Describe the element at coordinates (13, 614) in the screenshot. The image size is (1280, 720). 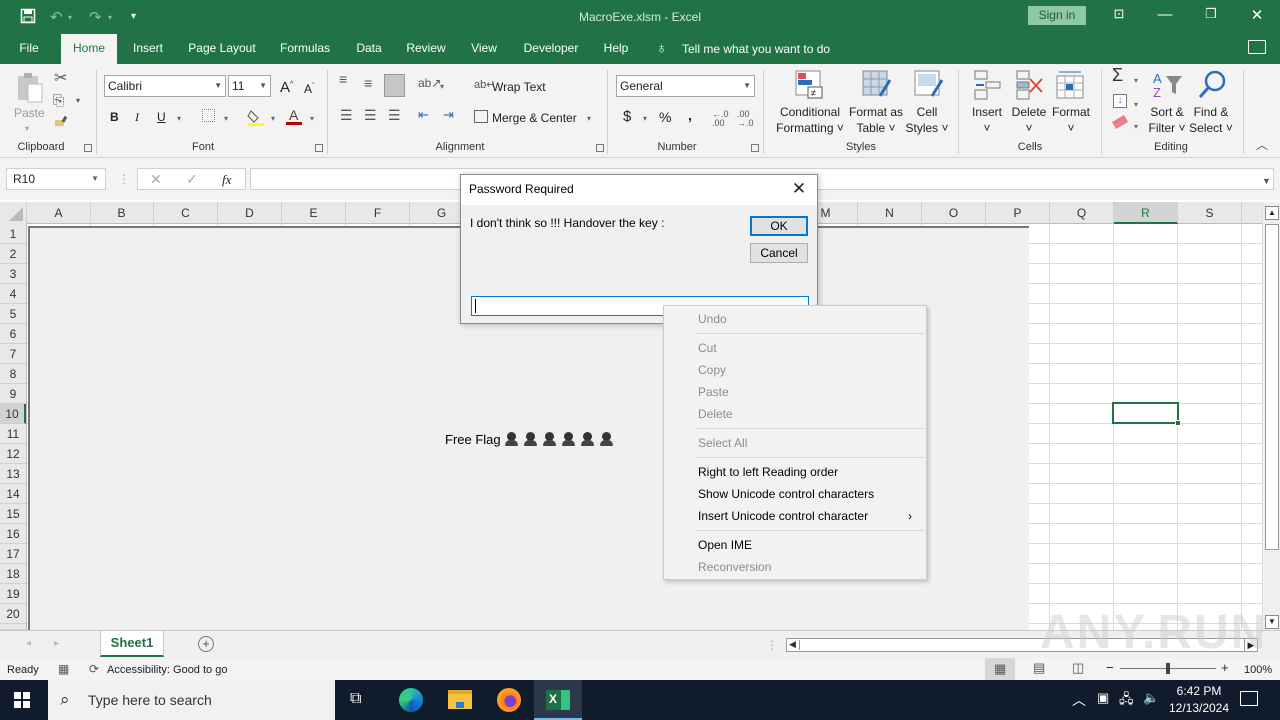
I see `row-header-20: 20` at that location.